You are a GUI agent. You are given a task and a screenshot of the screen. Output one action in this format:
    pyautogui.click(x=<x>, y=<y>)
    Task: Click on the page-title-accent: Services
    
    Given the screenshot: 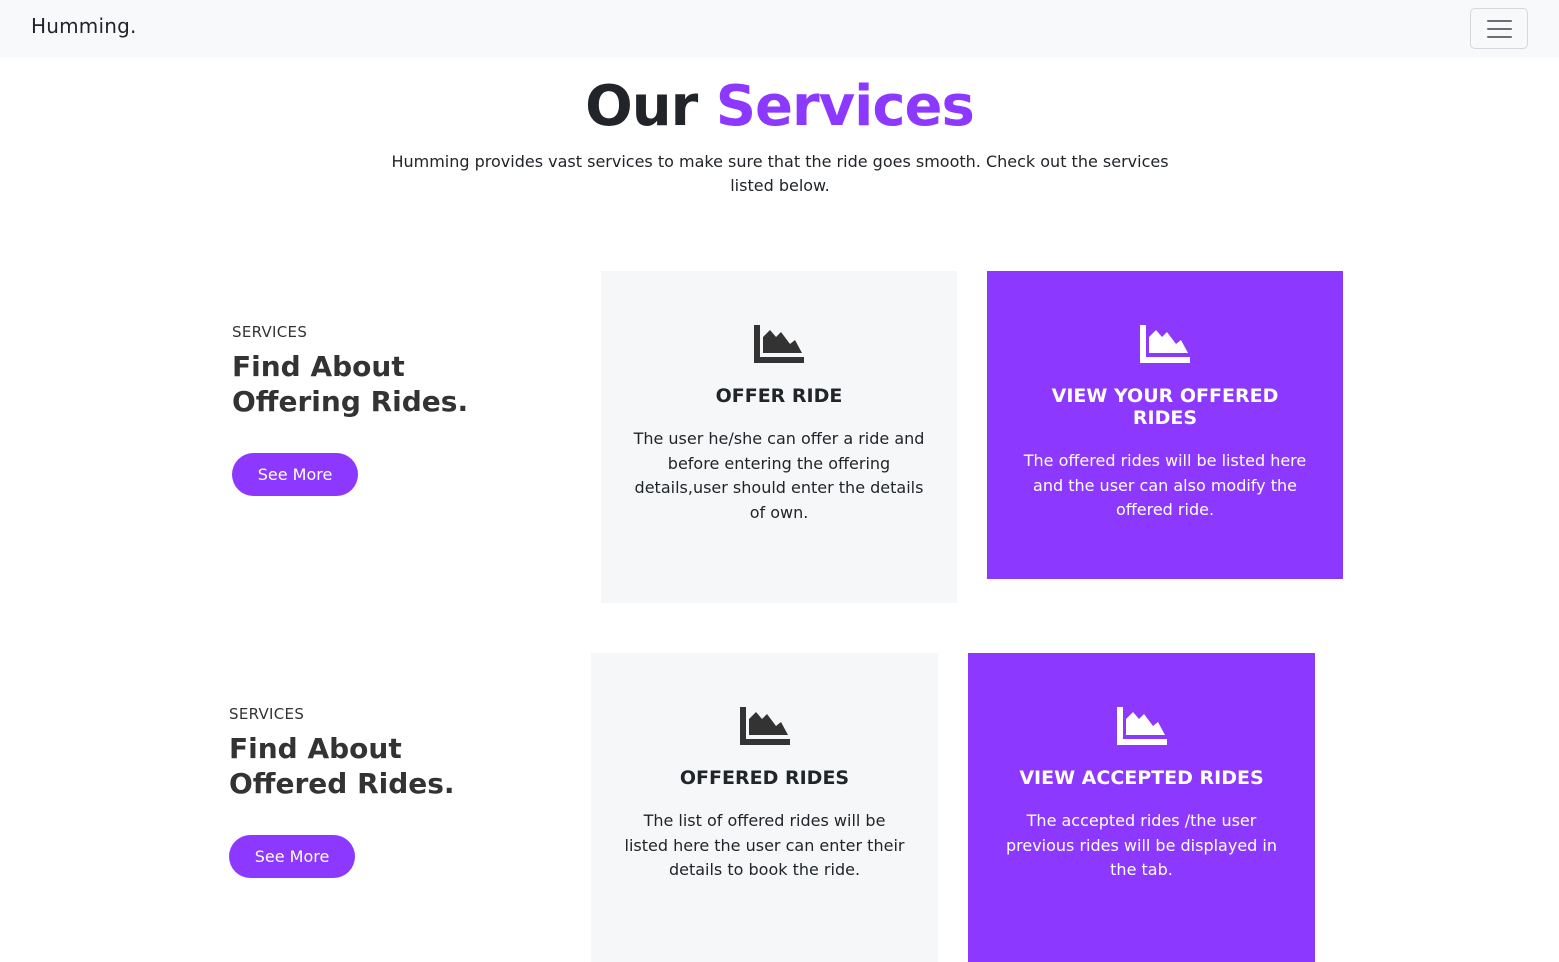 What is the action you would take?
    pyautogui.click(x=845, y=106)
    